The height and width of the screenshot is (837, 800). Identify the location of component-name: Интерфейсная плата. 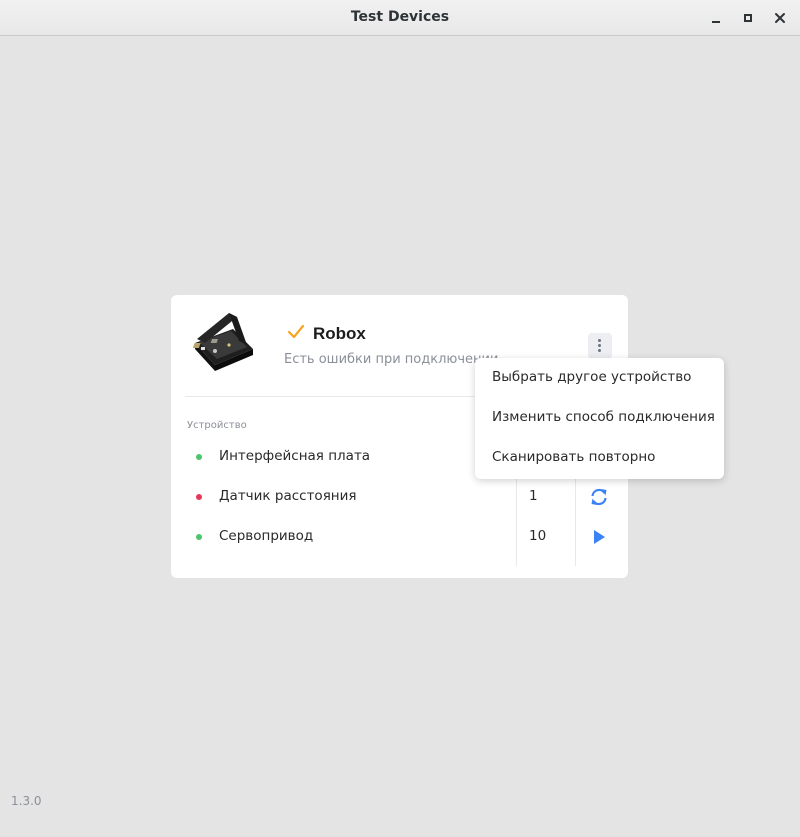
(295, 456).